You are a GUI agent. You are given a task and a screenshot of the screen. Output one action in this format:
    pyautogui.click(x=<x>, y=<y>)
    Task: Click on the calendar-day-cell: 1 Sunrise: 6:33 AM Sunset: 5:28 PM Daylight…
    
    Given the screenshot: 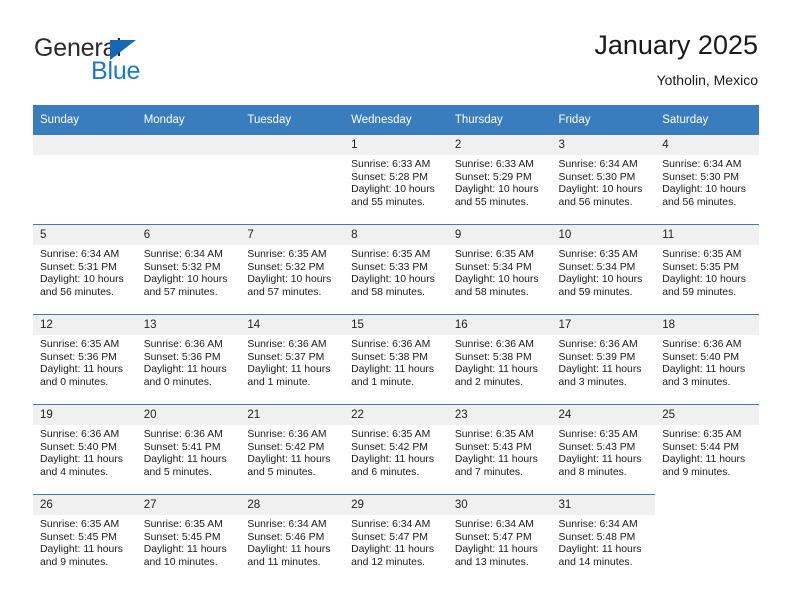 What is the action you would take?
    pyautogui.click(x=396, y=179)
    